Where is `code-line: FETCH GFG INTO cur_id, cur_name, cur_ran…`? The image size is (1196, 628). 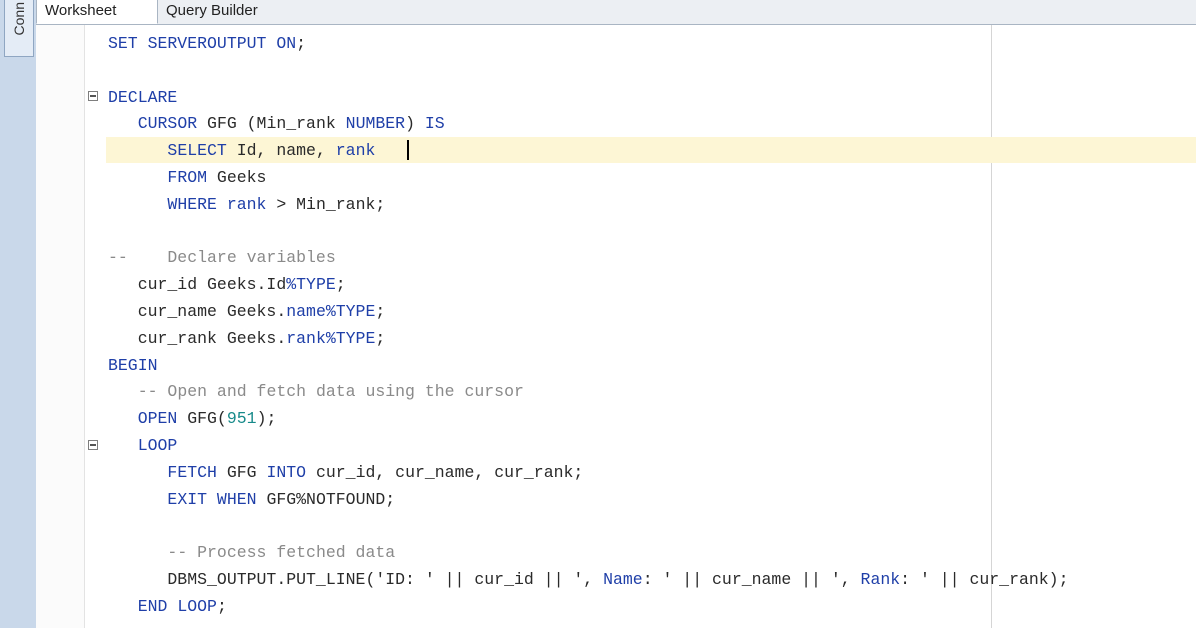 code-line: FETCH GFG INTO cur_id, cur_name, cur_ran… is located at coordinates (588, 473).